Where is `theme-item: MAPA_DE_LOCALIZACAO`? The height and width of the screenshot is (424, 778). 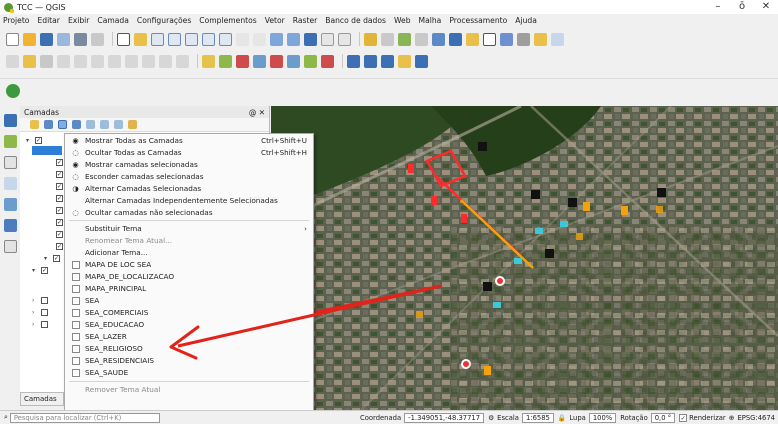 theme-item: MAPA_DE_LOCALIZACAO is located at coordinates (189, 276).